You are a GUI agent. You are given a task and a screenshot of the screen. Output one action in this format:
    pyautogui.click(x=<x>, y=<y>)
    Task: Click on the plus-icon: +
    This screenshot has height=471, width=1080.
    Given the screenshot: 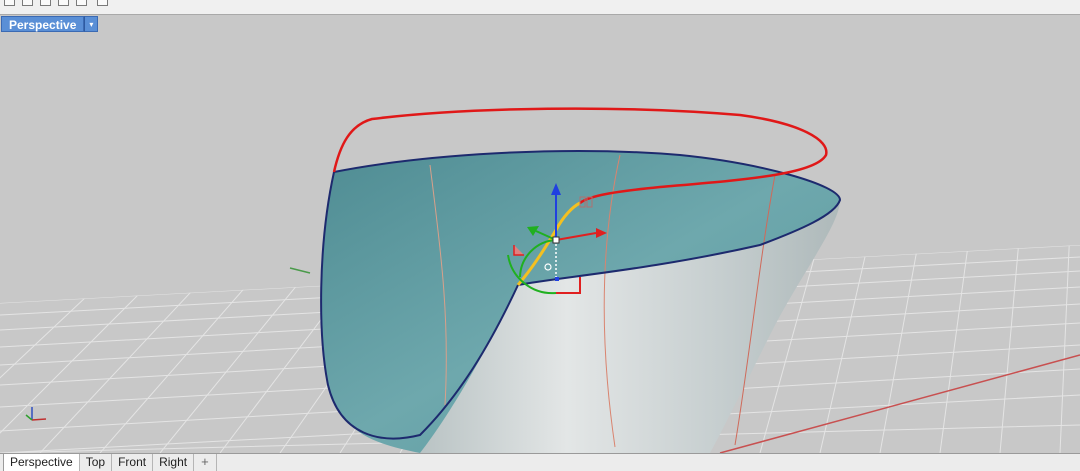 What is the action you would take?
    pyautogui.click(x=205, y=462)
    